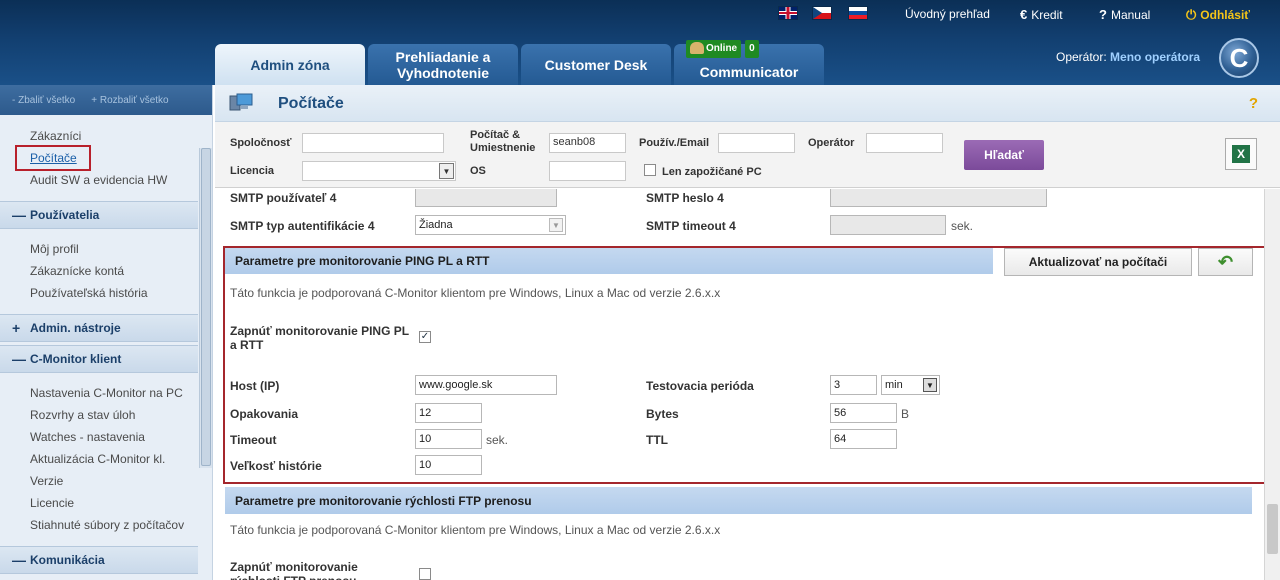 This screenshot has width=1280, height=580. I want to click on sidebar-section-users: — Používatelia, so click(99, 215).